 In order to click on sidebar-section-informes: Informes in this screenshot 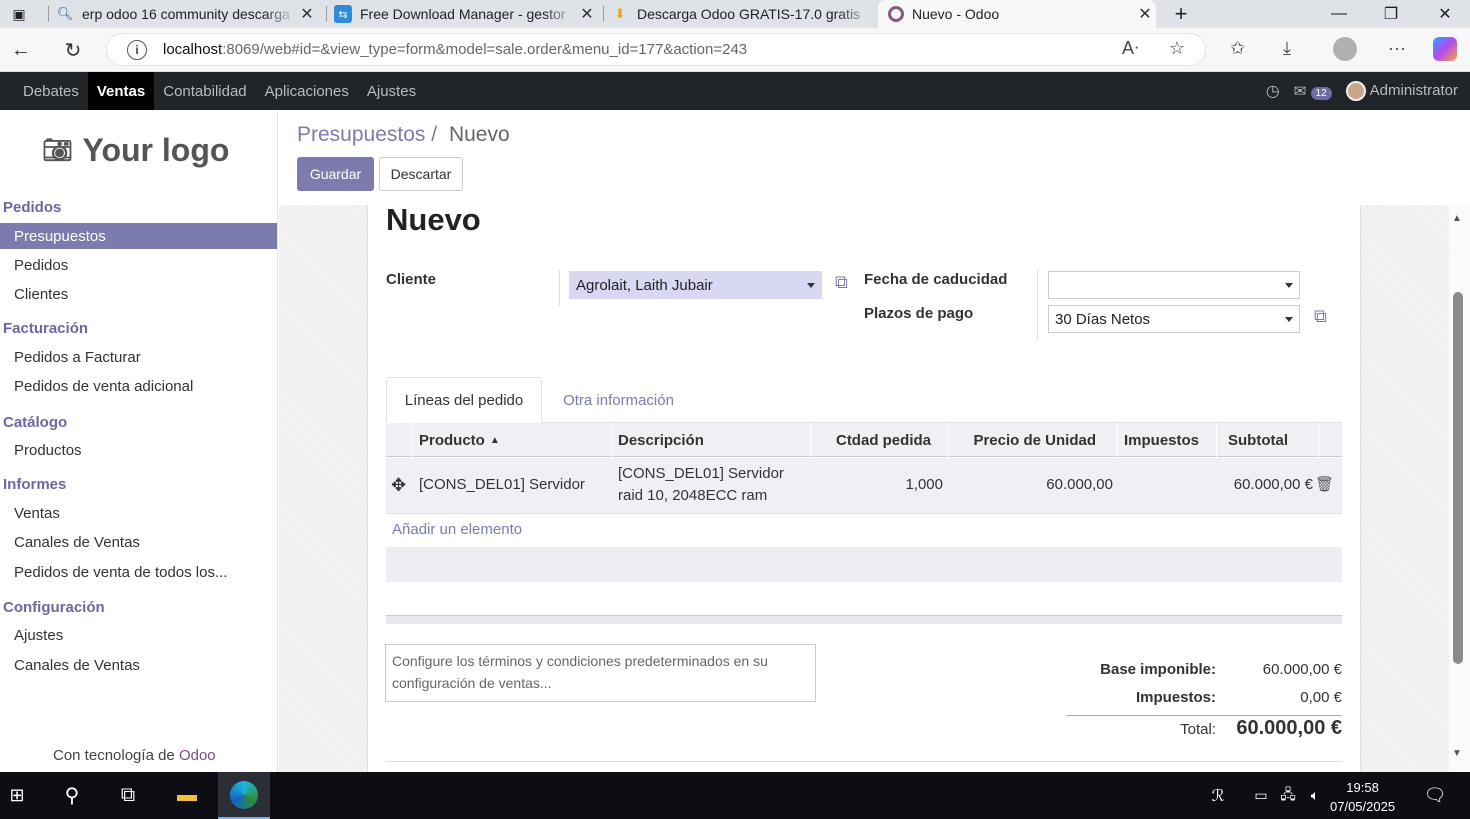, I will do `click(34, 484)`.